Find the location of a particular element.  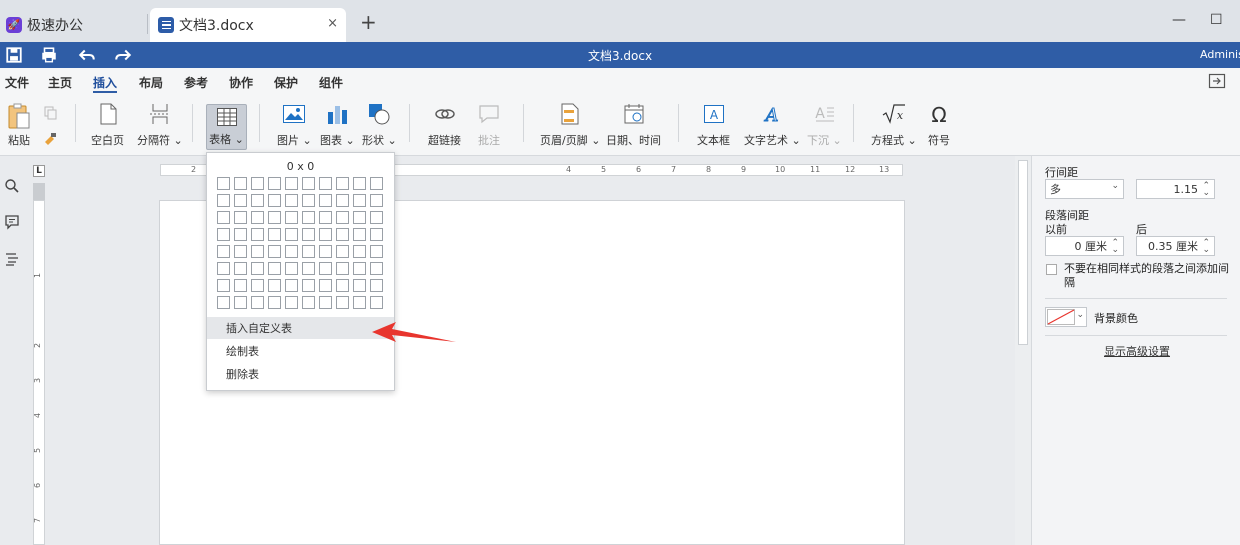

date-time-button: 日期、时间 is located at coordinates (633, 125).